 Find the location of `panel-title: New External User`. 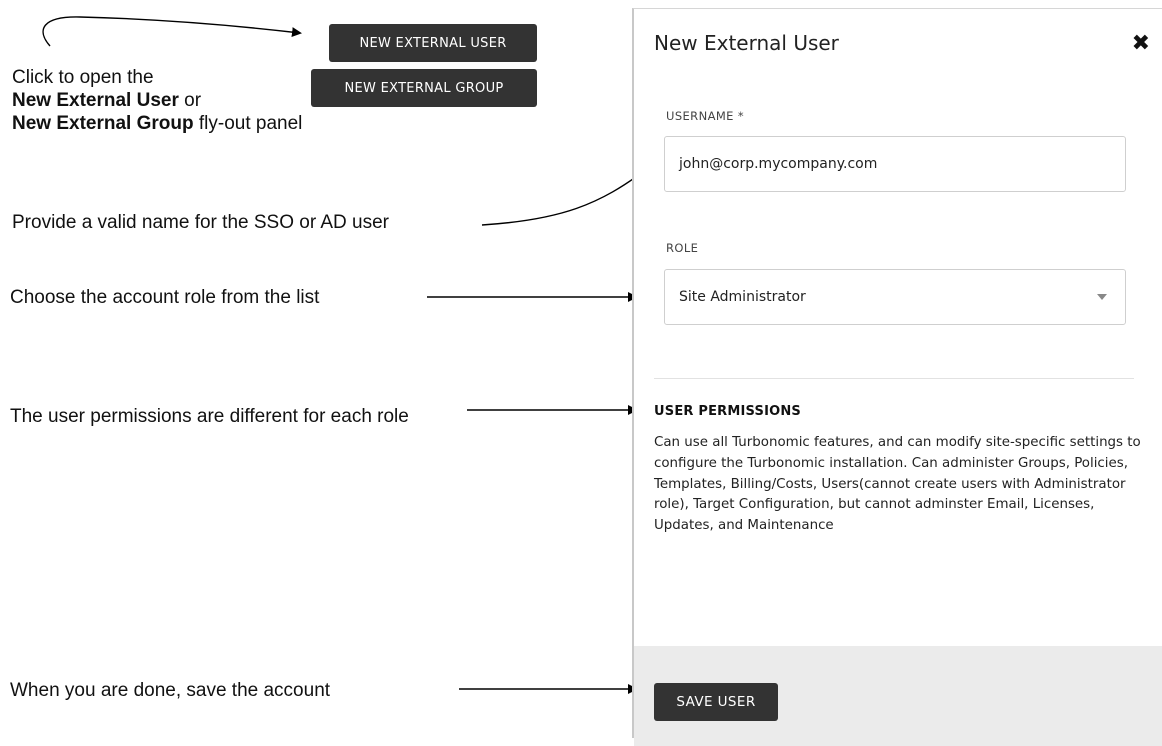

panel-title: New External User is located at coordinates (746, 43).